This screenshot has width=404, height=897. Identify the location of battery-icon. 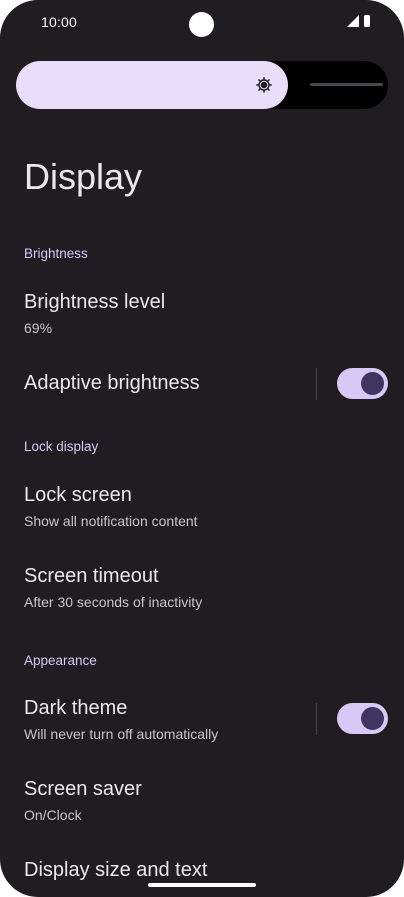
(367, 21).